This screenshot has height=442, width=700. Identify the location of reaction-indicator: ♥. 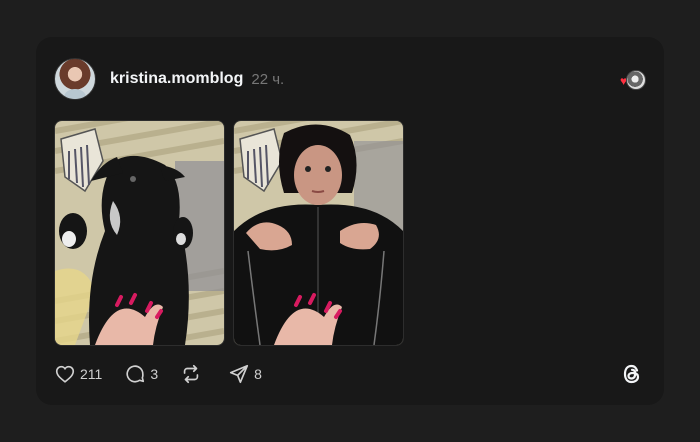
(633, 80).